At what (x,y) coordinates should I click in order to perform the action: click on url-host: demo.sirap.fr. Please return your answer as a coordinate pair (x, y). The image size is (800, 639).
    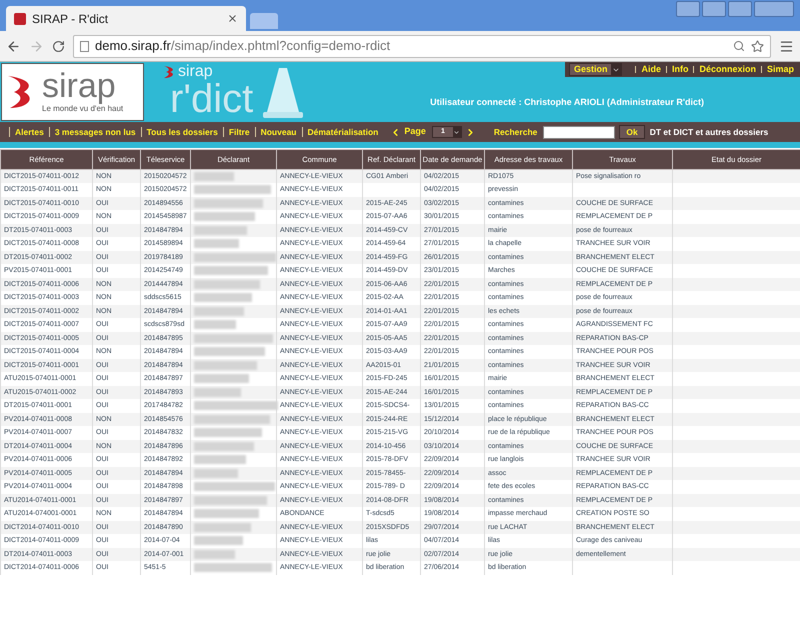
    Looking at the image, I should click on (133, 46).